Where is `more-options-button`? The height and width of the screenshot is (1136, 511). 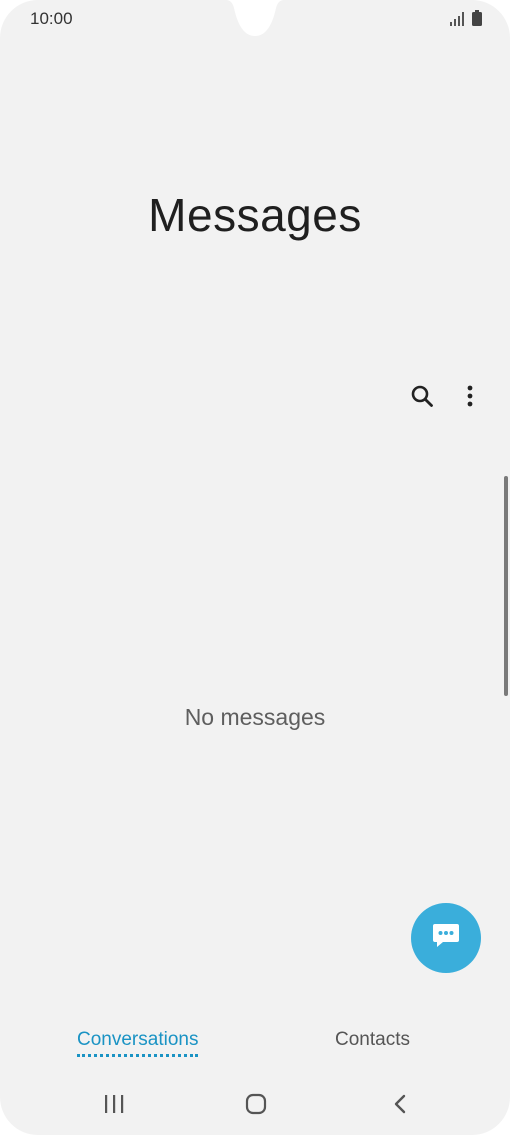 more-options-button is located at coordinates (470, 398).